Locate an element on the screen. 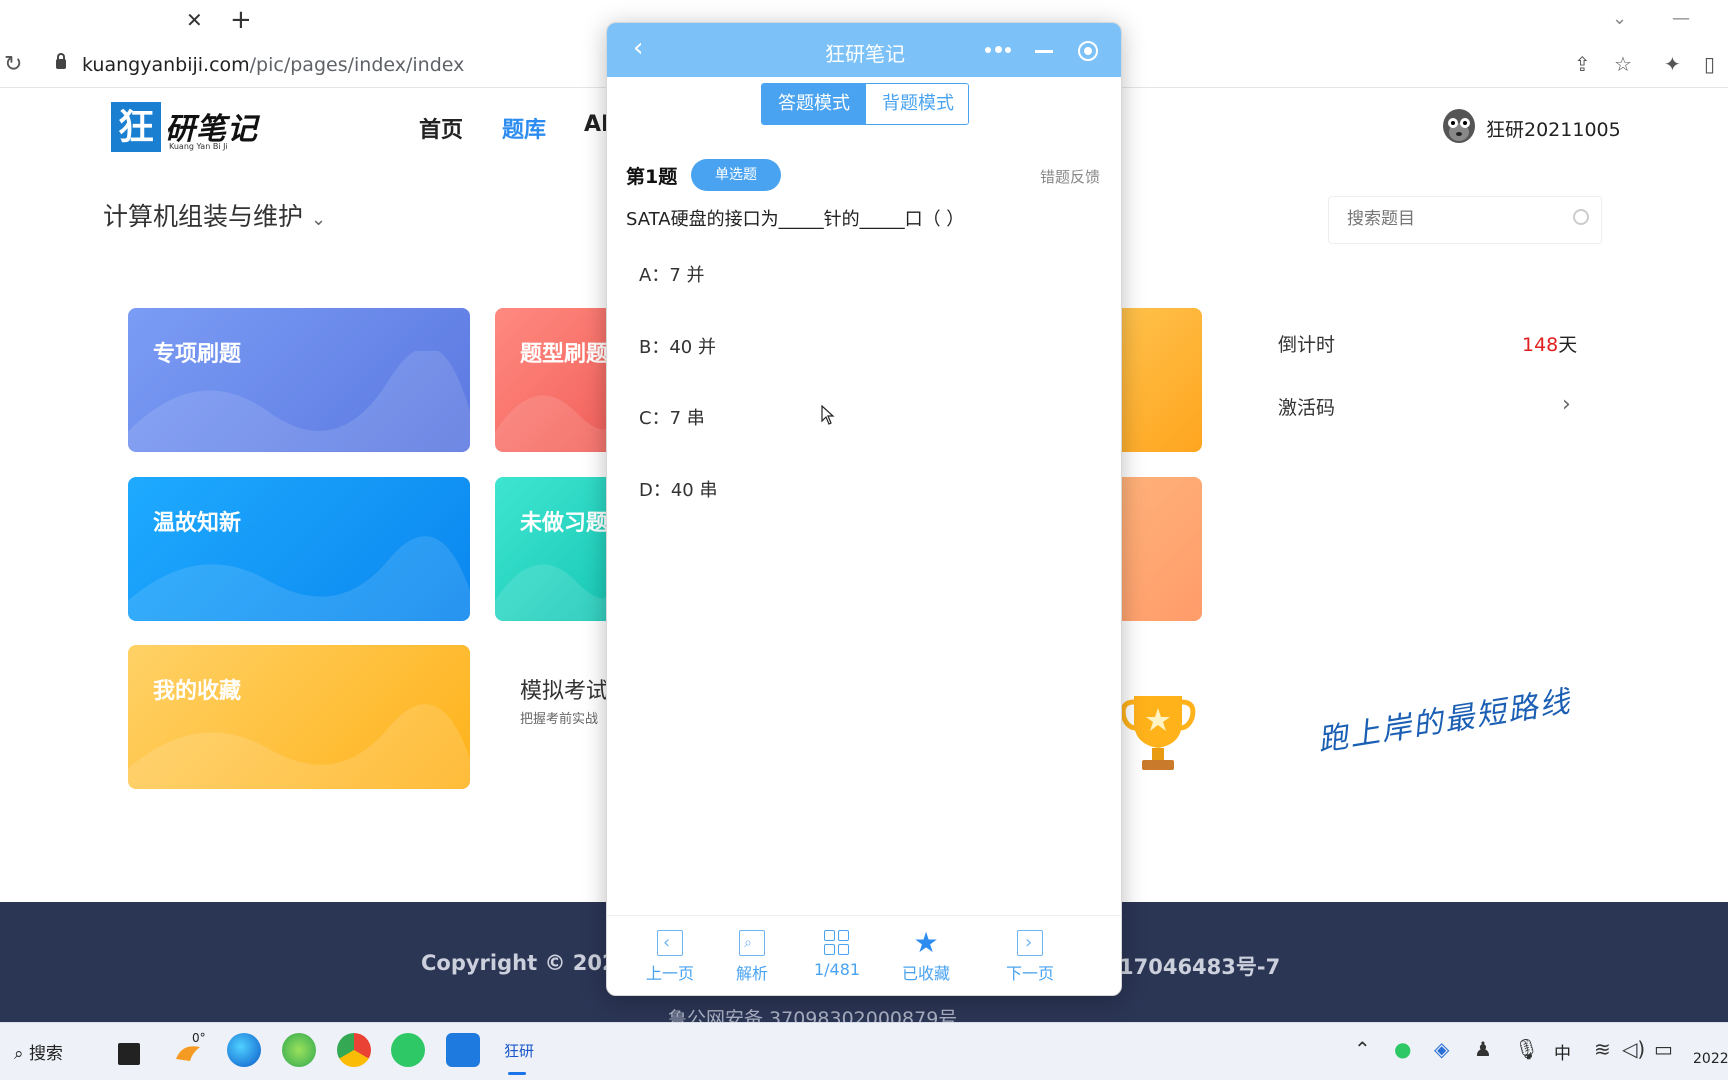  mode-switch: 答题模式 背题模式 is located at coordinates (865, 104).